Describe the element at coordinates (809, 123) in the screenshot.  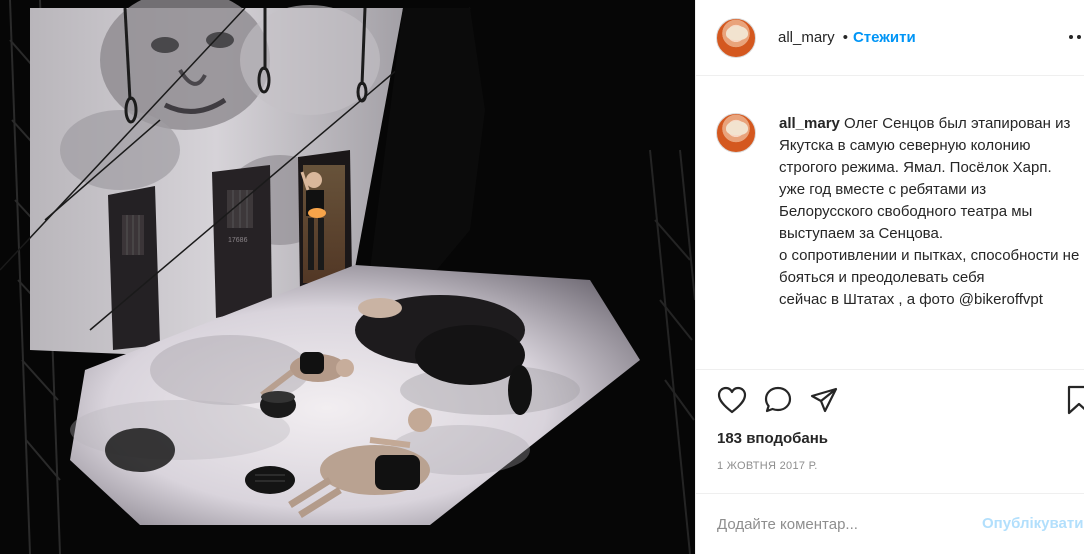
I see `caption-username: all_mary` at that location.